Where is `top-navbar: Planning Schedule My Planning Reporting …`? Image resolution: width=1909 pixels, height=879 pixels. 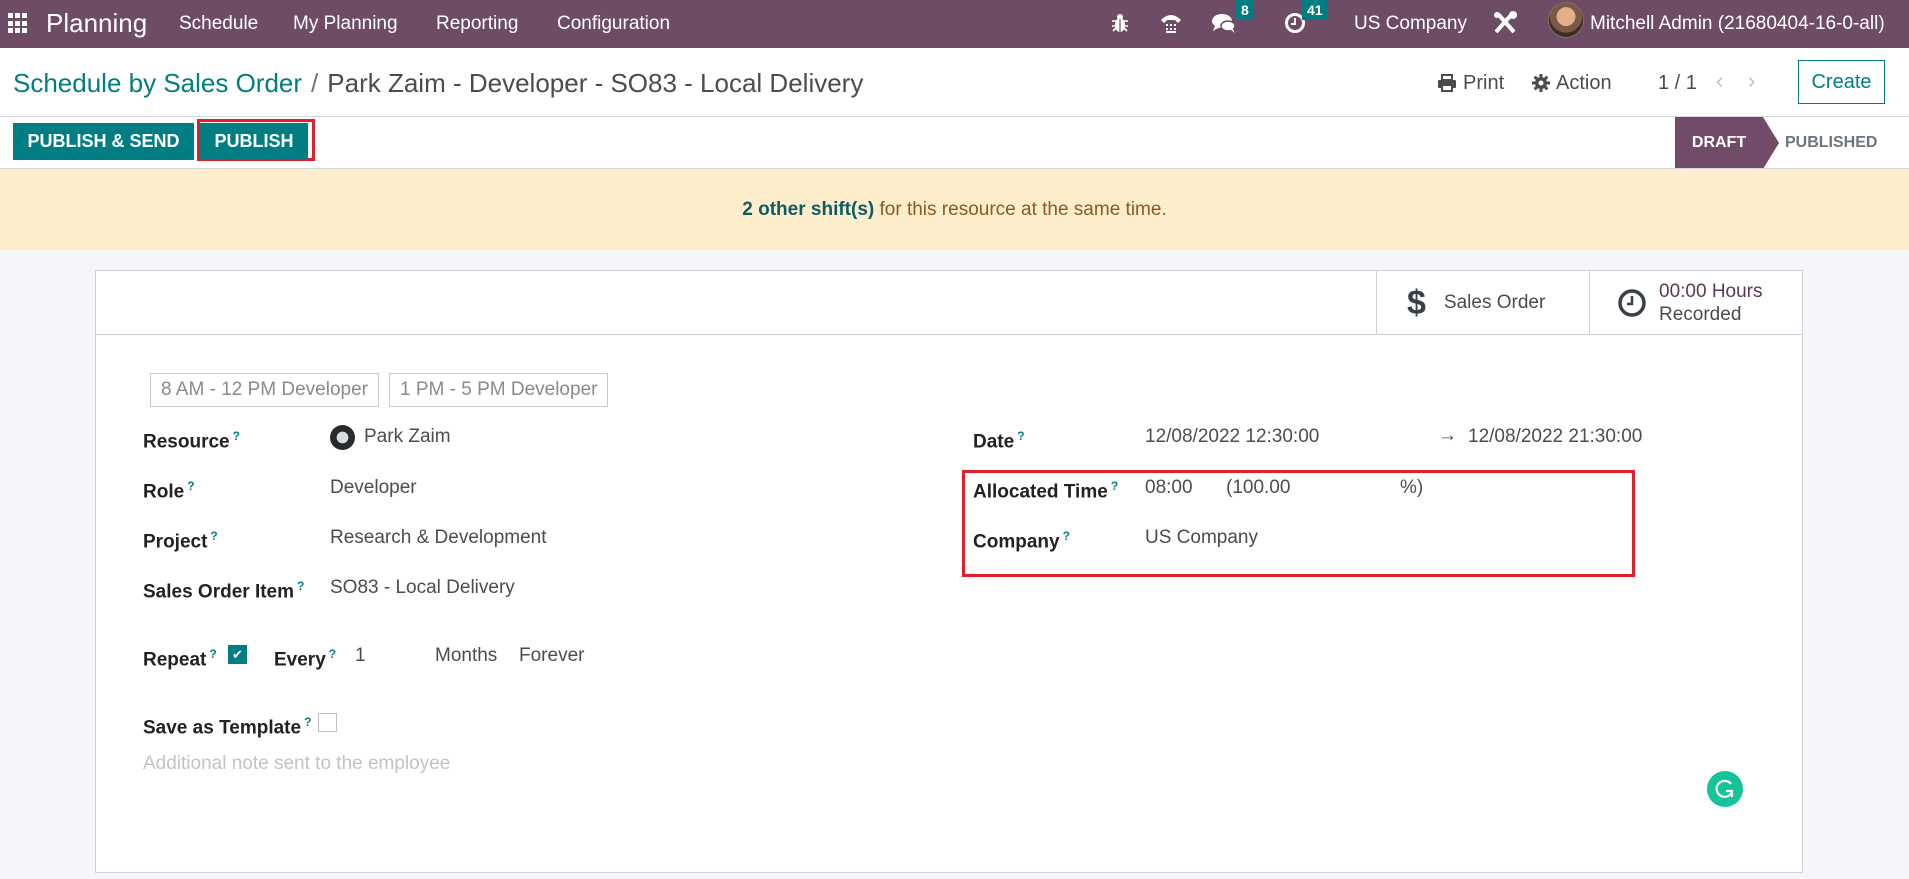
top-navbar: Planning Schedule My Planning Reporting … is located at coordinates (954, 24).